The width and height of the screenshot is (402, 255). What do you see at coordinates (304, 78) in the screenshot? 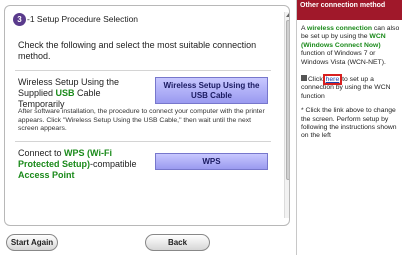
I see `bullet-square-icon` at bounding box center [304, 78].